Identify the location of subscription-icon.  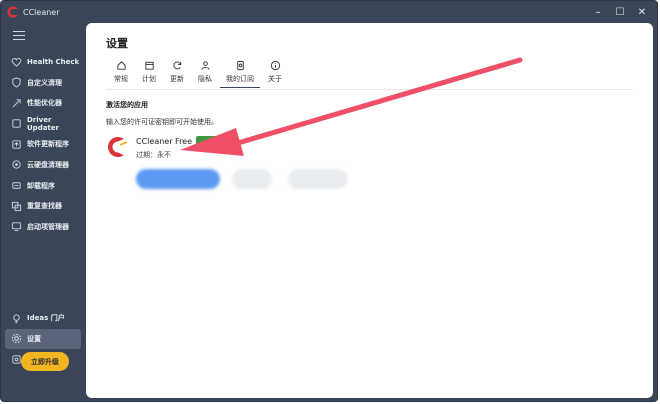
(240, 65).